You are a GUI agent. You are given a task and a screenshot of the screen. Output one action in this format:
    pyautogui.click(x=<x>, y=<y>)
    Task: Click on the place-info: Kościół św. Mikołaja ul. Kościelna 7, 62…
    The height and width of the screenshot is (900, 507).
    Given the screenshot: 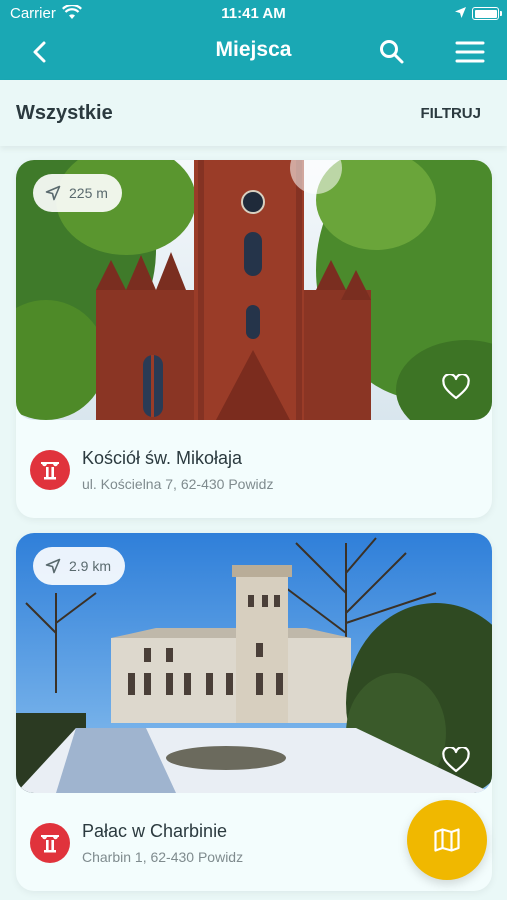 What is the action you would take?
    pyautogui.click(x=254, y=469)
    